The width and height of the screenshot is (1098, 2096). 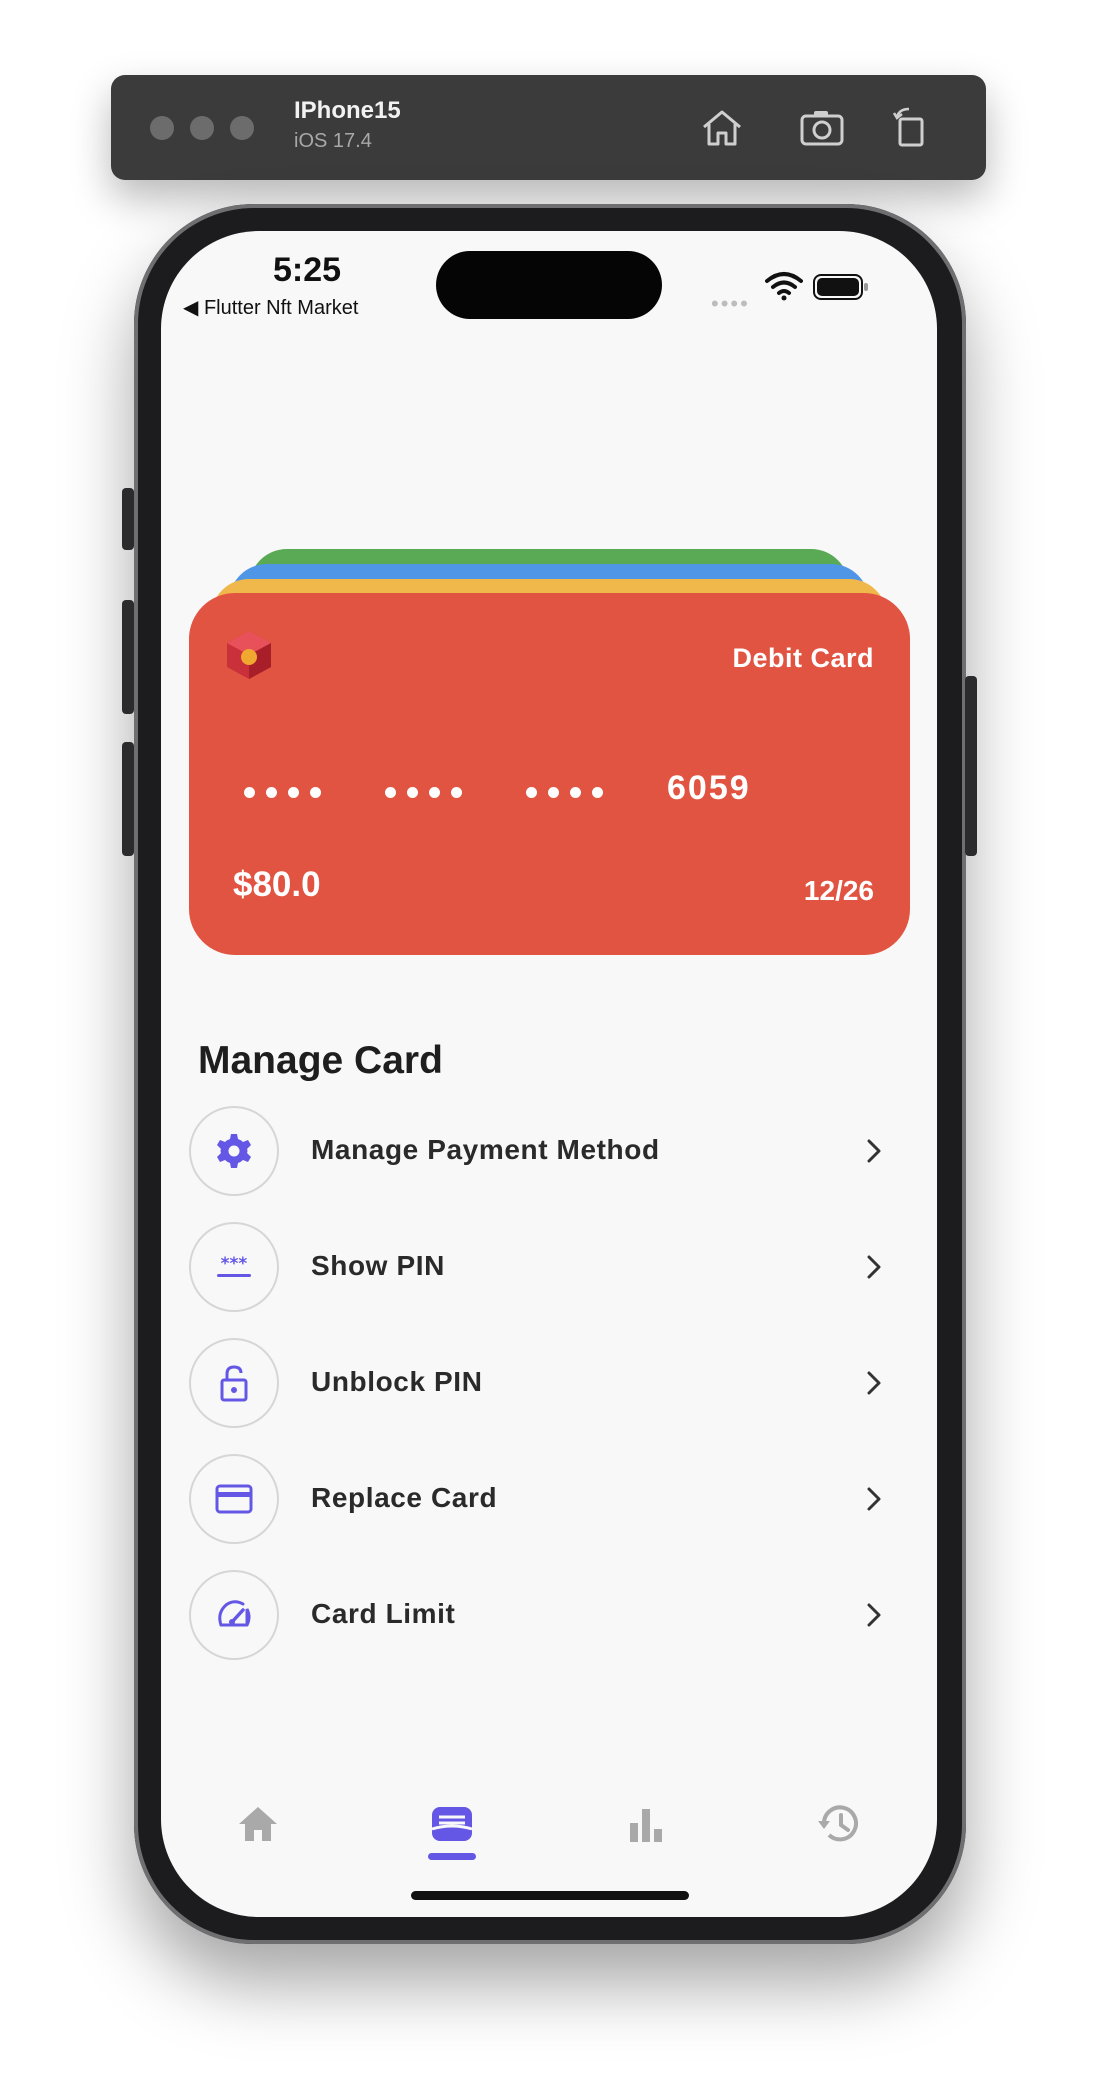 I want to click on section-title: Manage Card, so click(x=320, y=1060).